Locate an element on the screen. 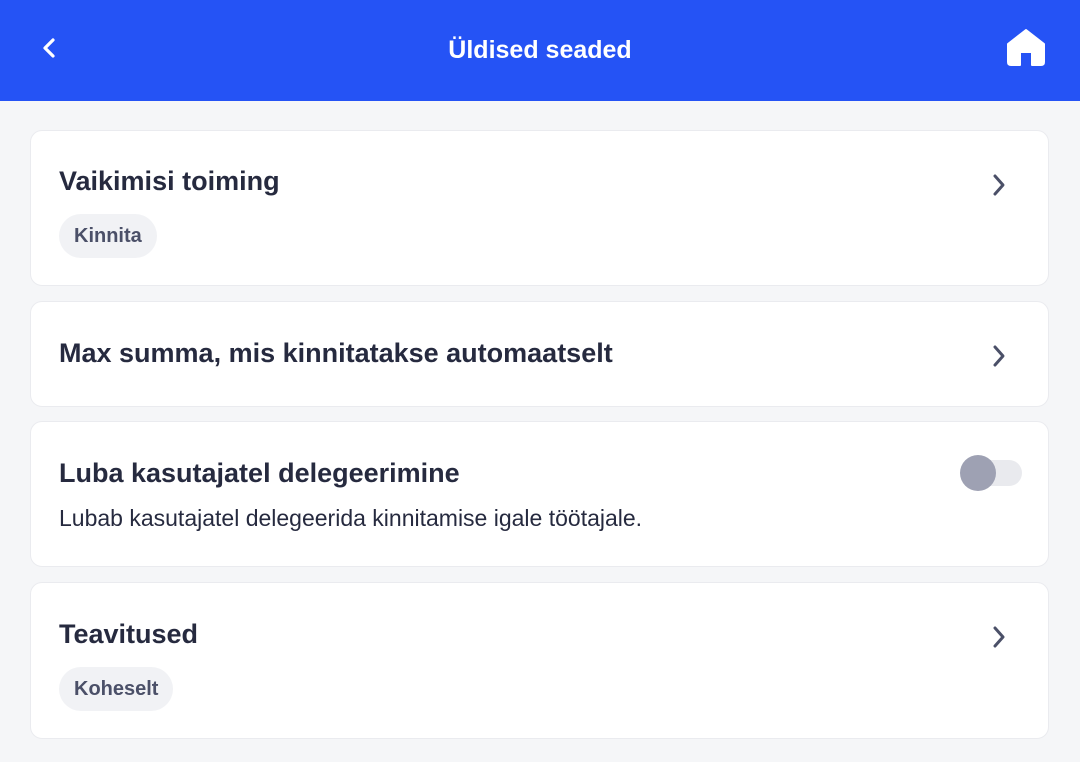  back-button is located at coordinates (50, 48).